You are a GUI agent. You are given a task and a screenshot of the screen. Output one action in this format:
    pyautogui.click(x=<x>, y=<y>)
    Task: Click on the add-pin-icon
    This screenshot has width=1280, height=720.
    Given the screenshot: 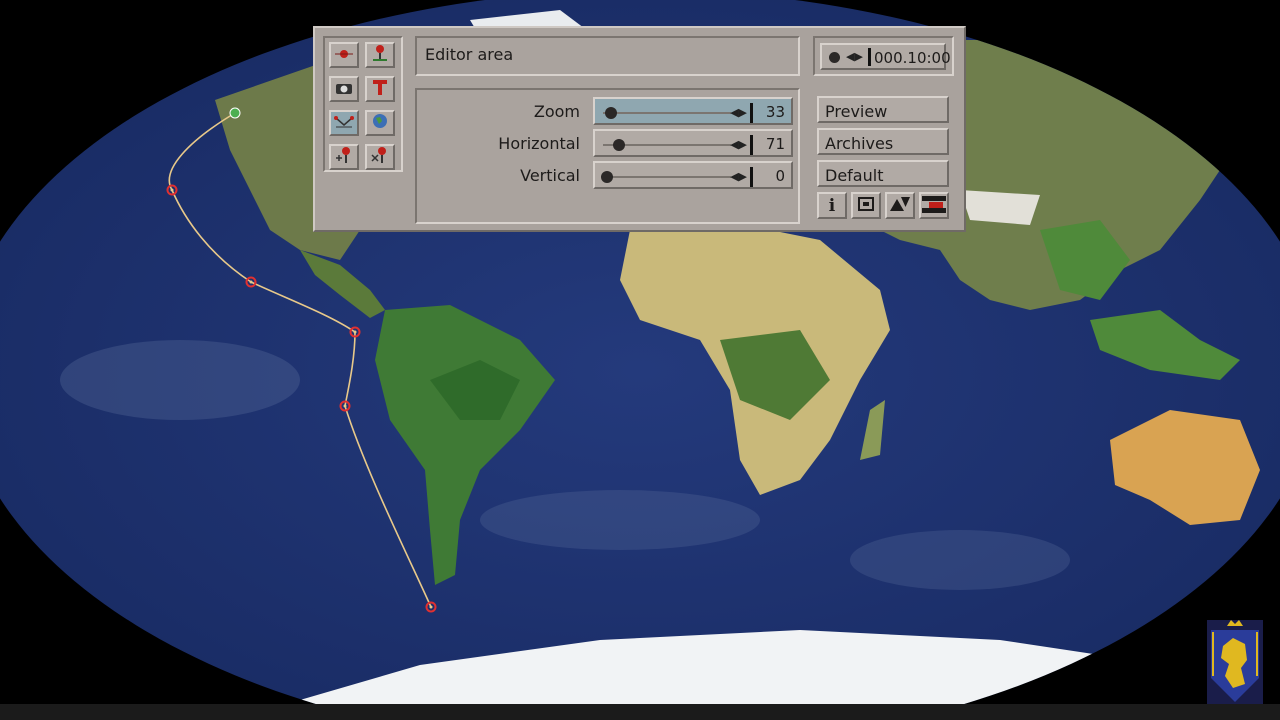 What is the action you would take?
    pyautogui.click(x=344, y=157)
    